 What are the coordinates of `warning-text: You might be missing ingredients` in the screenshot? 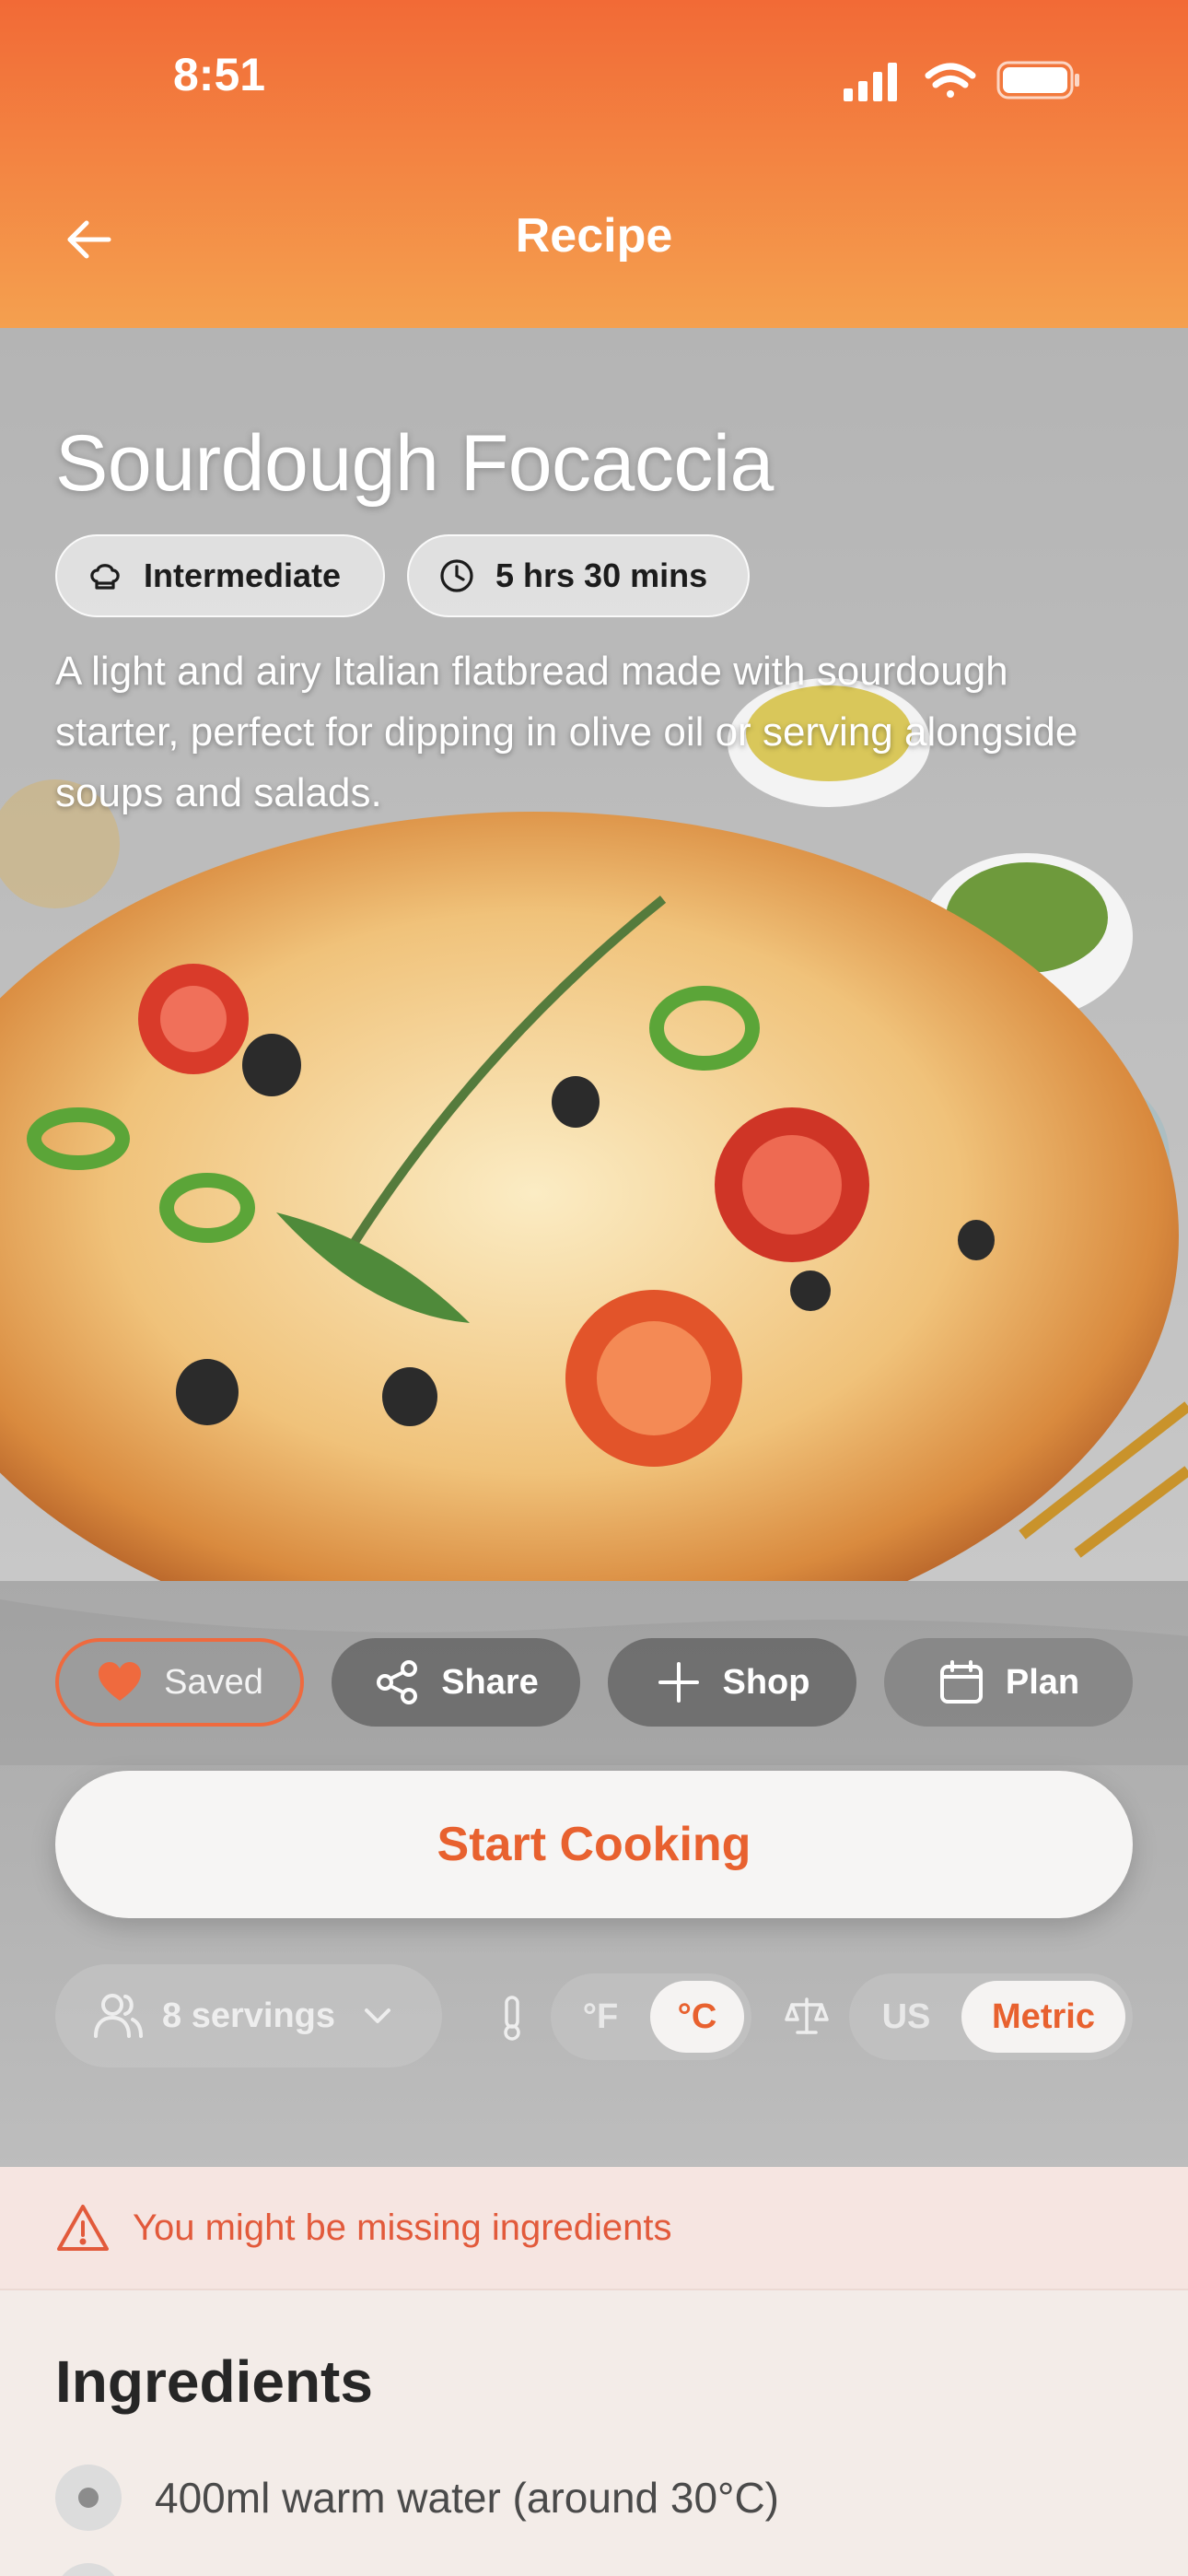 It's located at (402, 2227).